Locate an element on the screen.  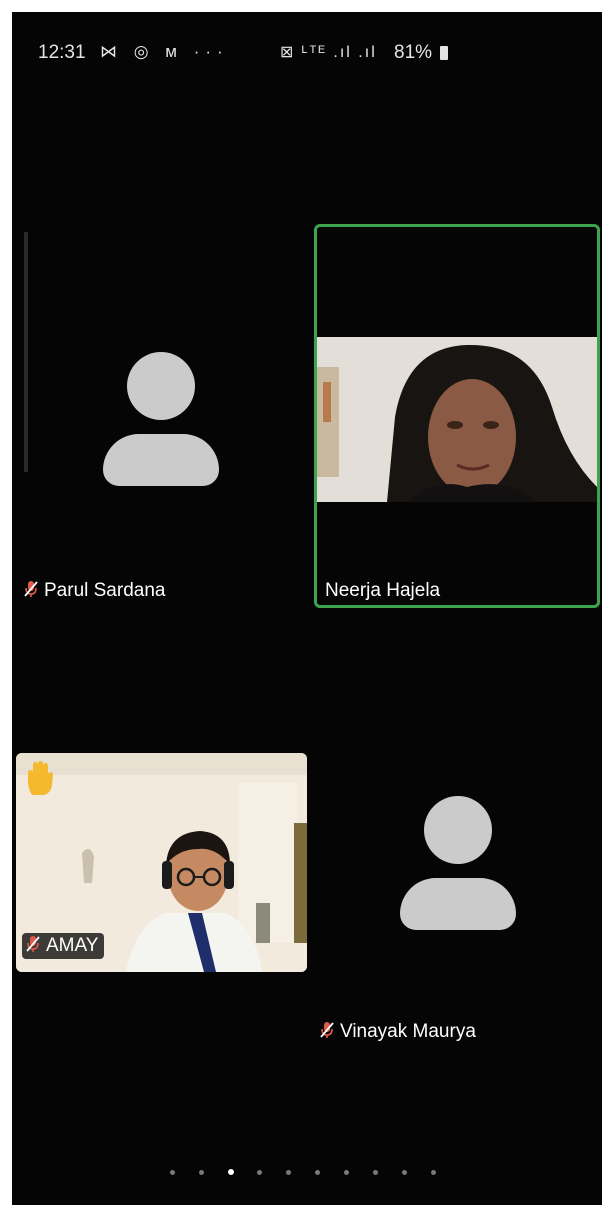
participant-name: Neerja Hajela is located at coordinates (383, 590).